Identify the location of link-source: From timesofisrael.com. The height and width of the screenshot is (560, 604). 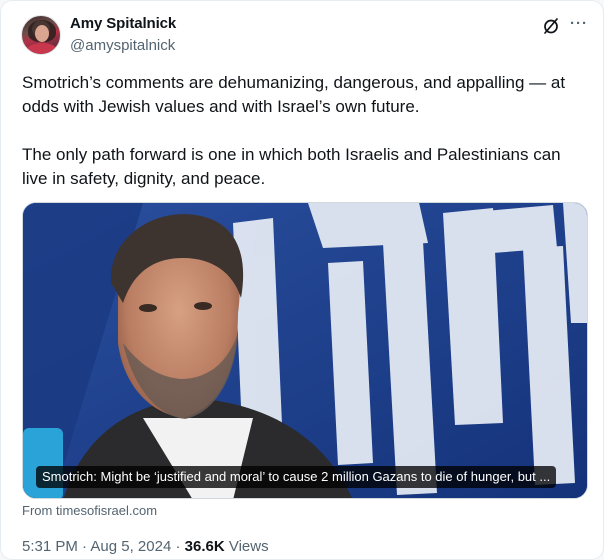
(89, 510).